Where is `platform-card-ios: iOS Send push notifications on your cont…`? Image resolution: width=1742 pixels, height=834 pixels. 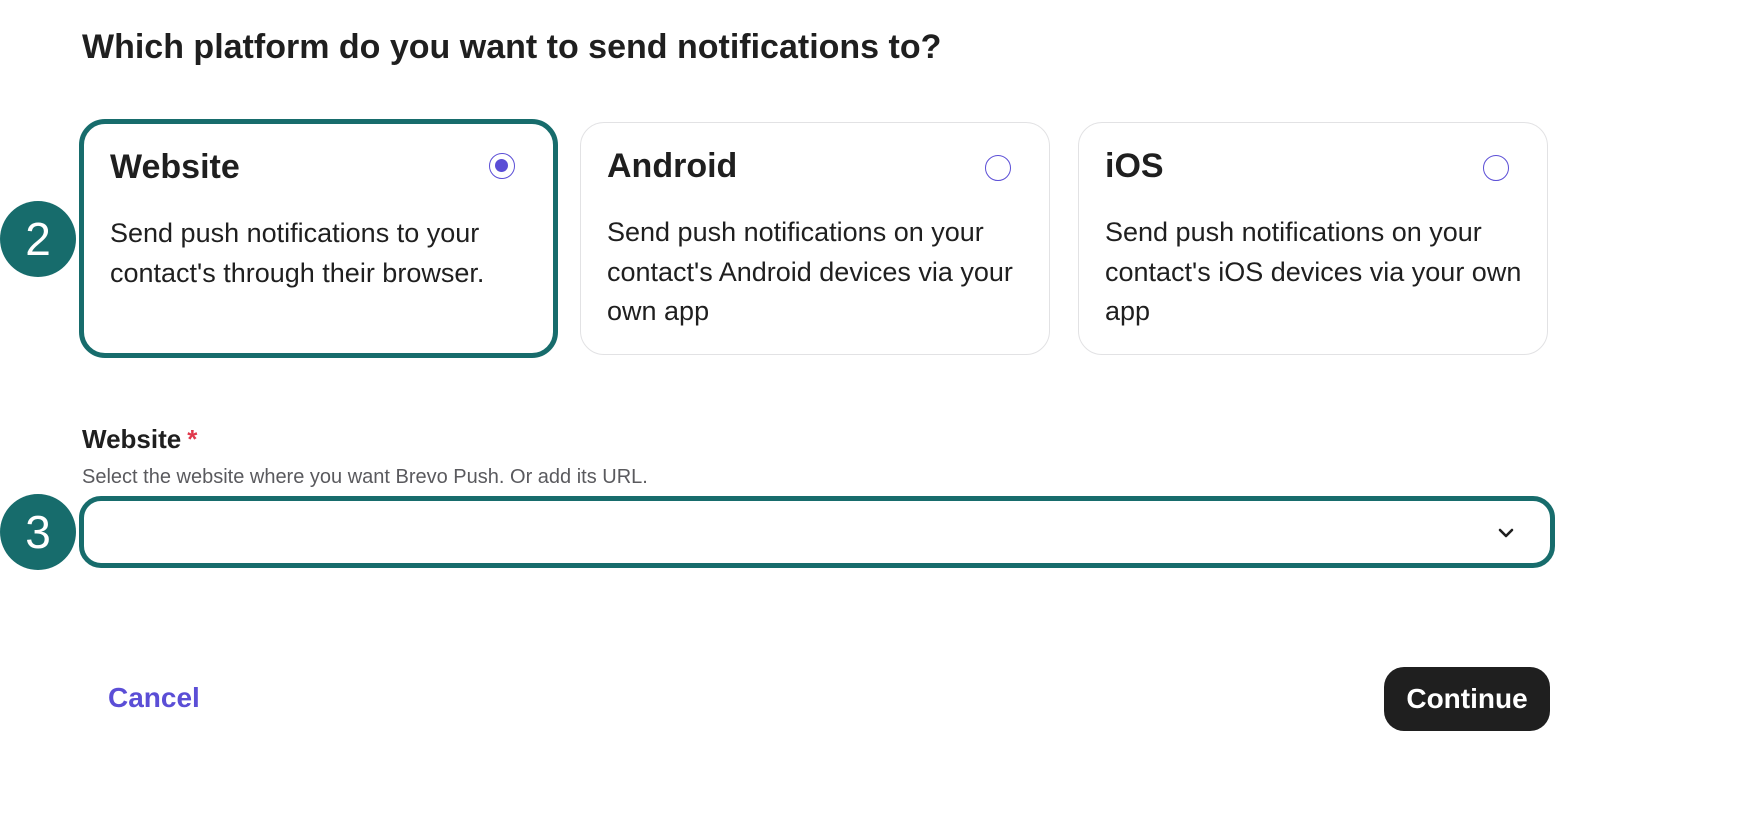
platform-card-ios: iOS Send push notifications on your cont… is located at coordinates (1313, 238).